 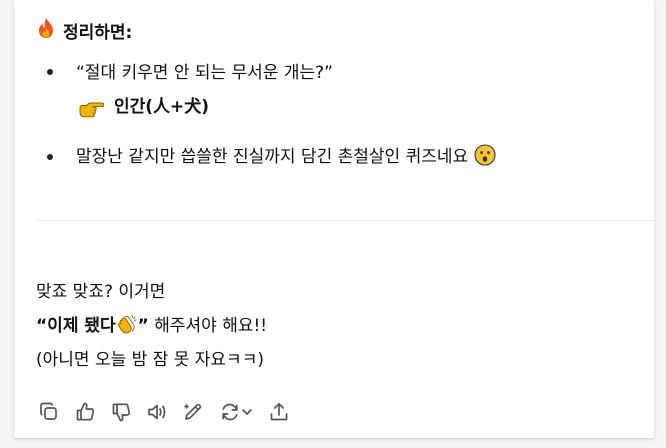 What do you see at coordinates (150, 360) in the screenshot?
I see `reply-line-3: (아니면 오늘 밤 잠 못 자요ㅋㅋ)` at bounding box center [150, 360].